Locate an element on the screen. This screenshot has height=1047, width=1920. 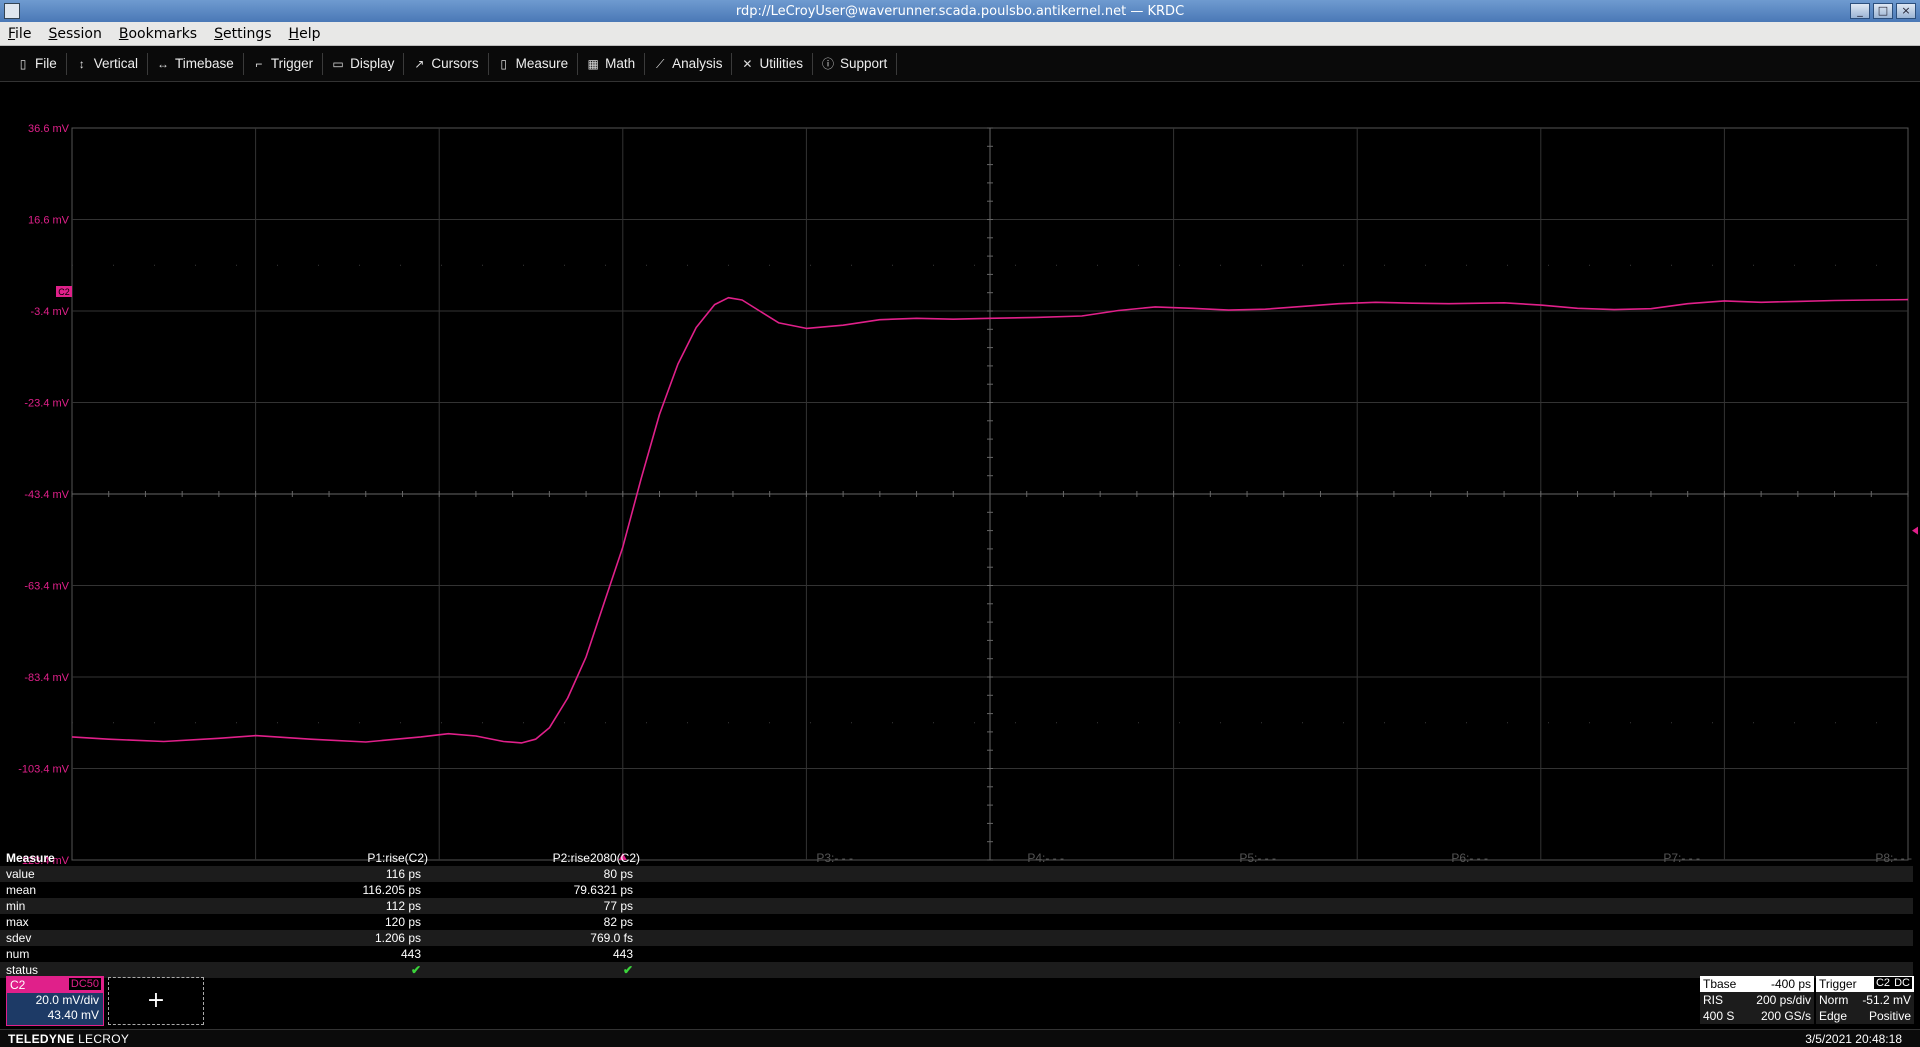
measure-param-header: P6:- - - is located at coordinates (1469, 858).